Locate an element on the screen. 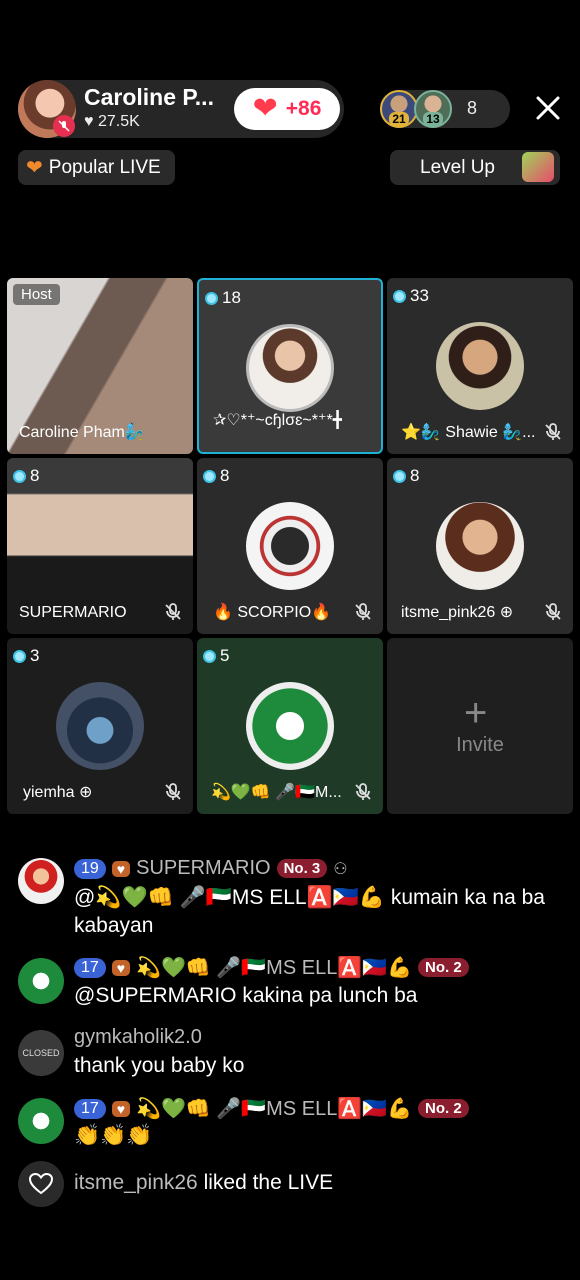 The image size is (580, 1280). guest-icon: ⚇ is located at coordinates (340, 869).